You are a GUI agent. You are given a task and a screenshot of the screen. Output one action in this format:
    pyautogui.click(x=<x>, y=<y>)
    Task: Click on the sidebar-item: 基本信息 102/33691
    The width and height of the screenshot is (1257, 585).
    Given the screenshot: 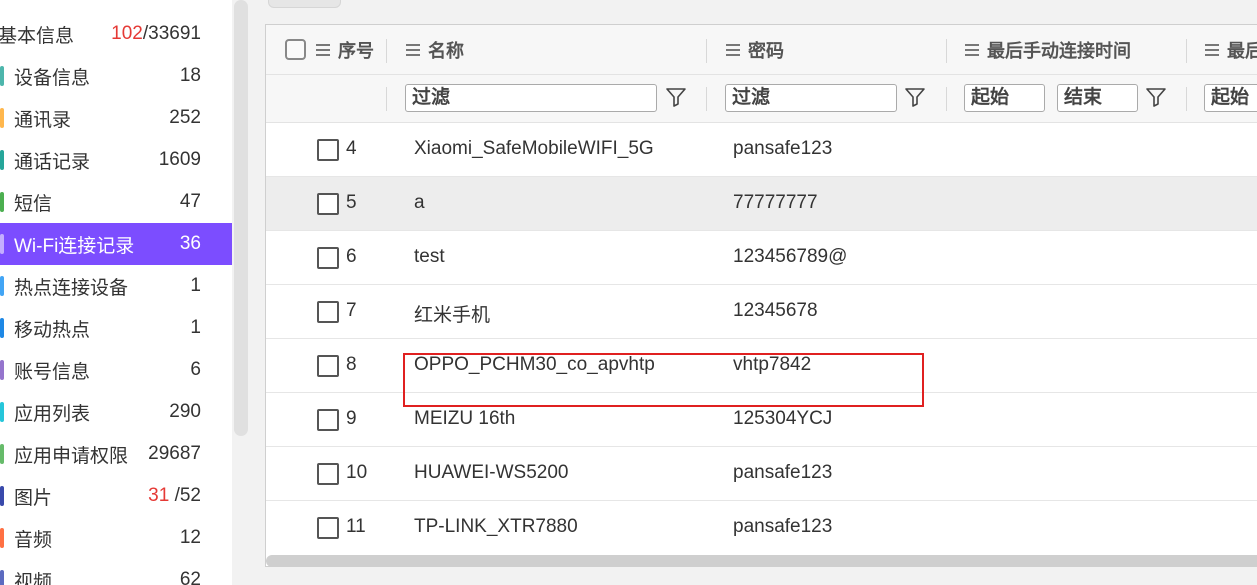 What is the action you would take?
    pyautogui.click(x=116, y=34)
    